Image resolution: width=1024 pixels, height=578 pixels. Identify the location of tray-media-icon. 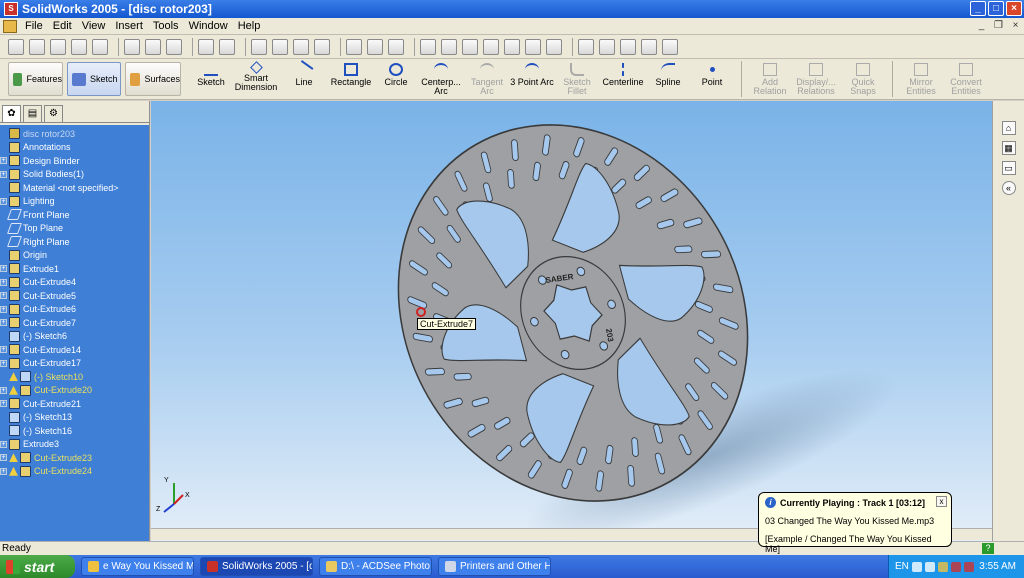
(942, 566).